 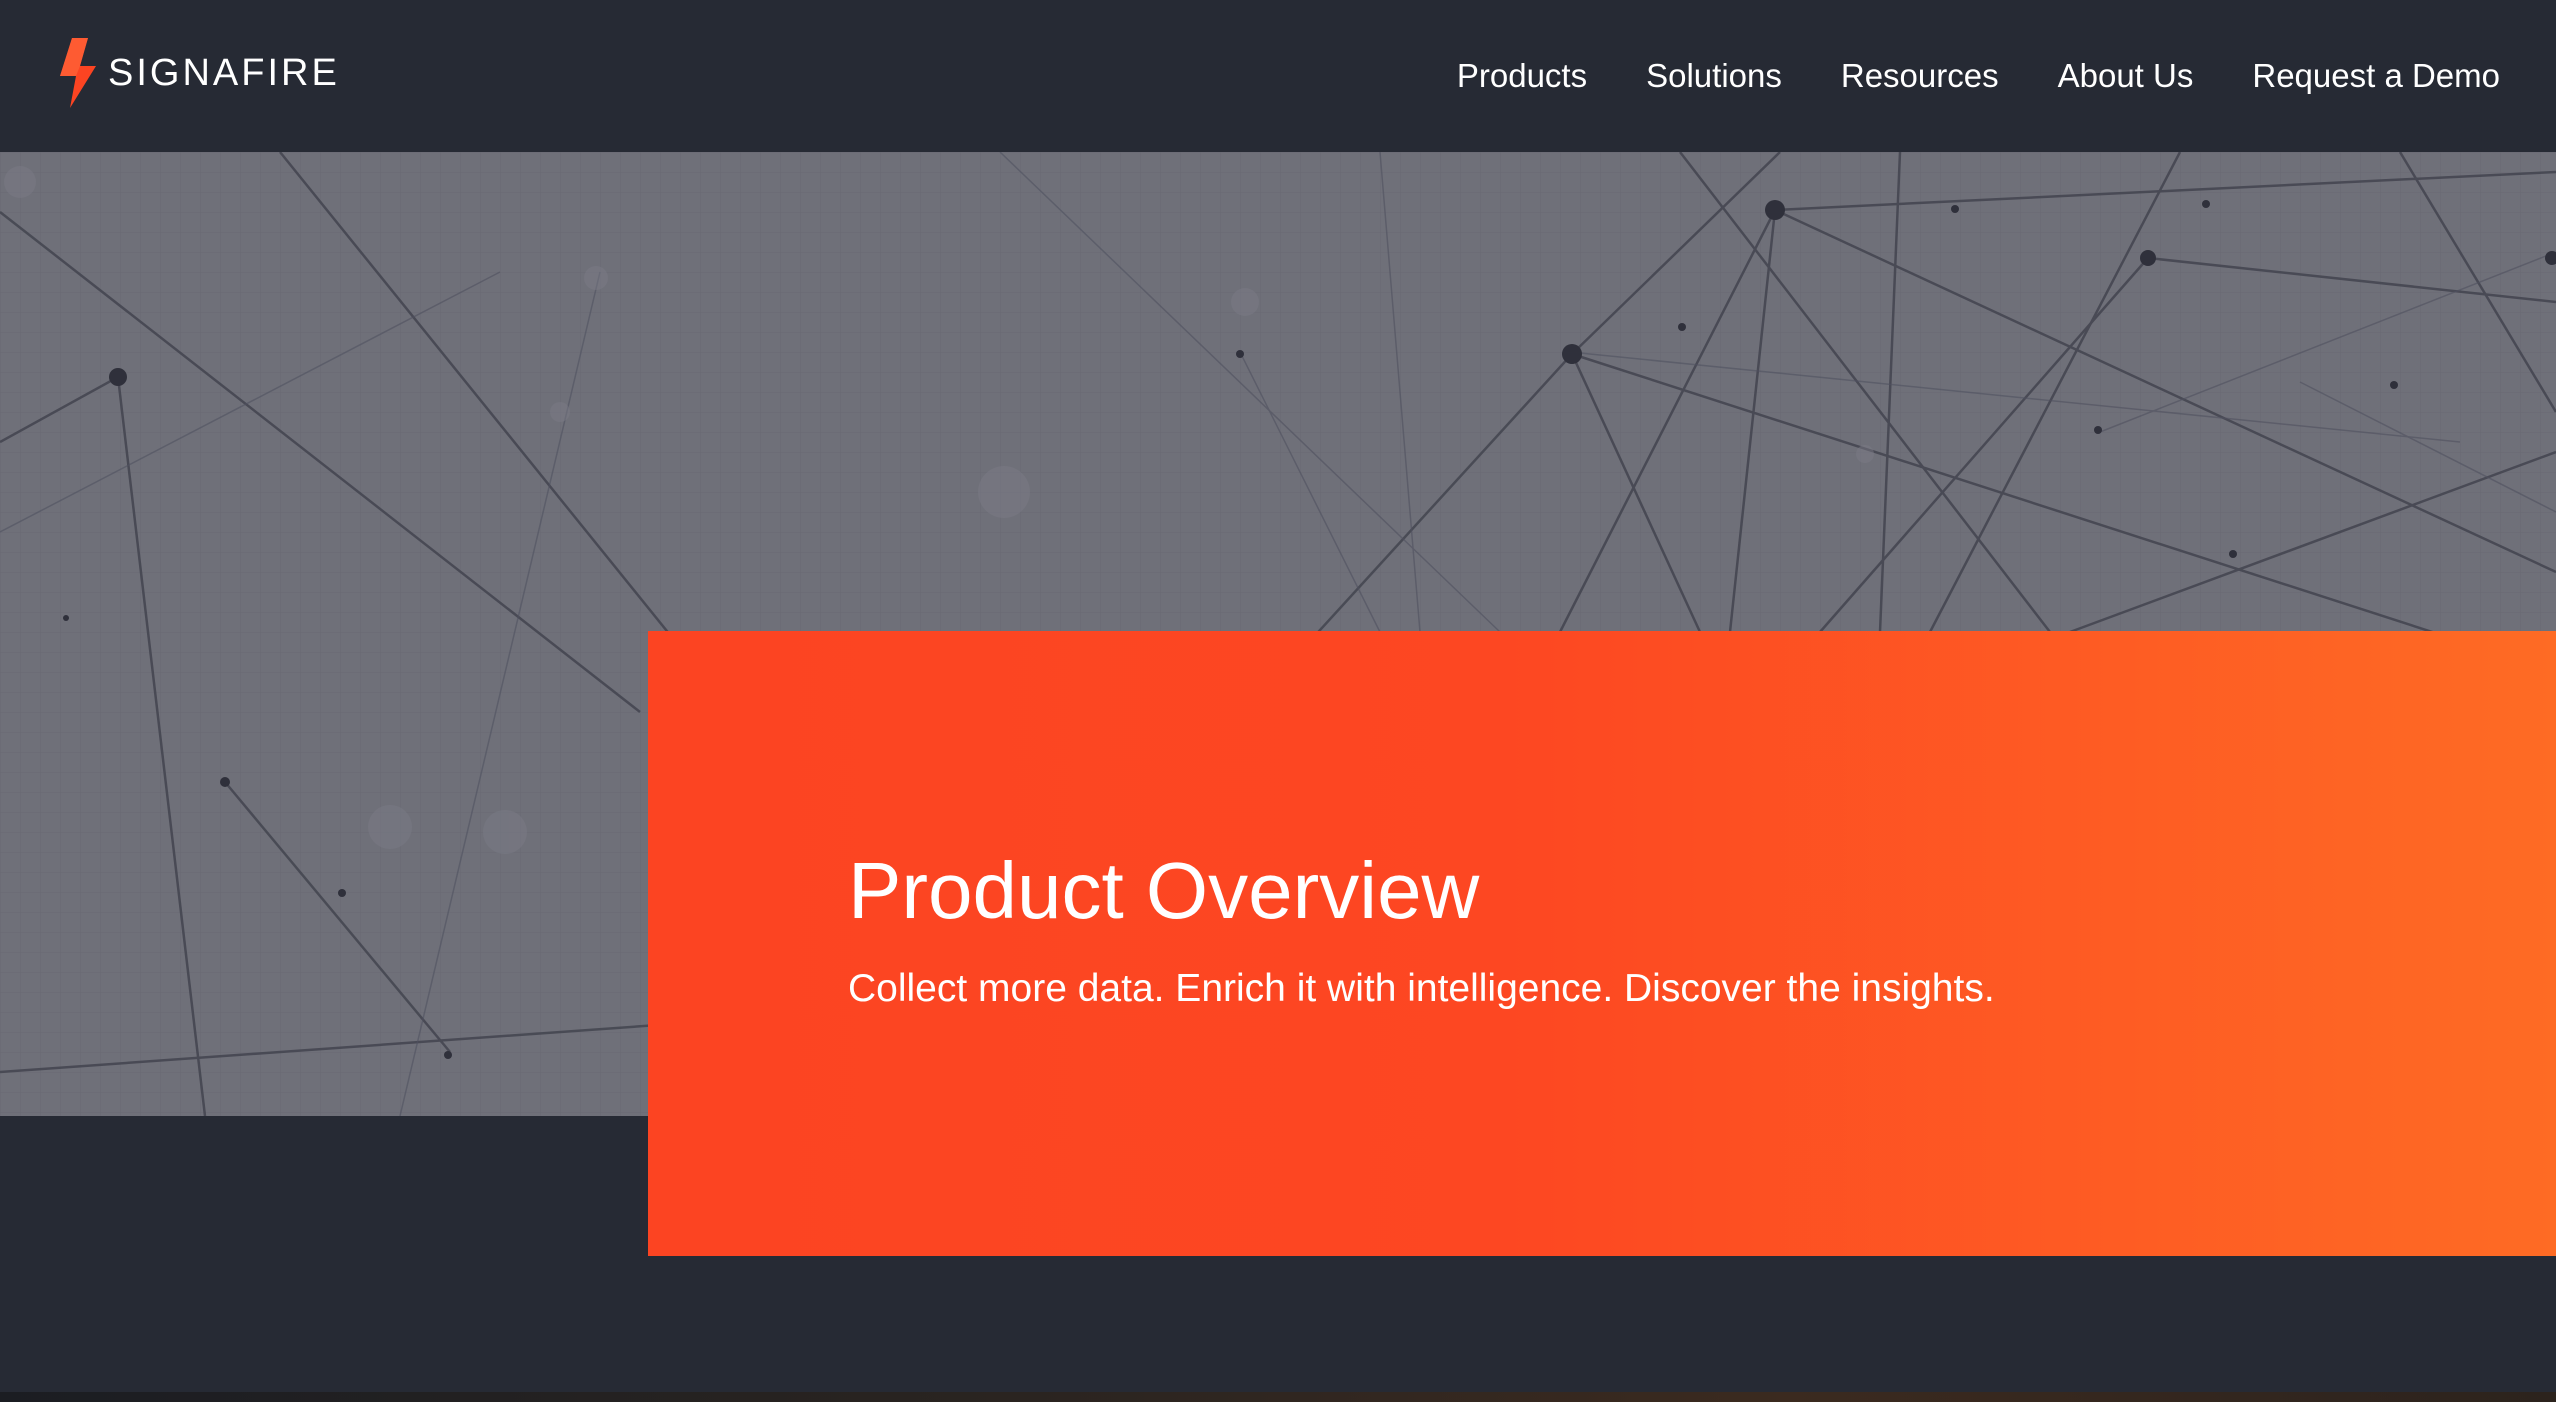 What do you see at coordinates (1714, 76) in the screenshot?
I see `nav-item-solutions: Solutions` at bounding box center [1714, 76].